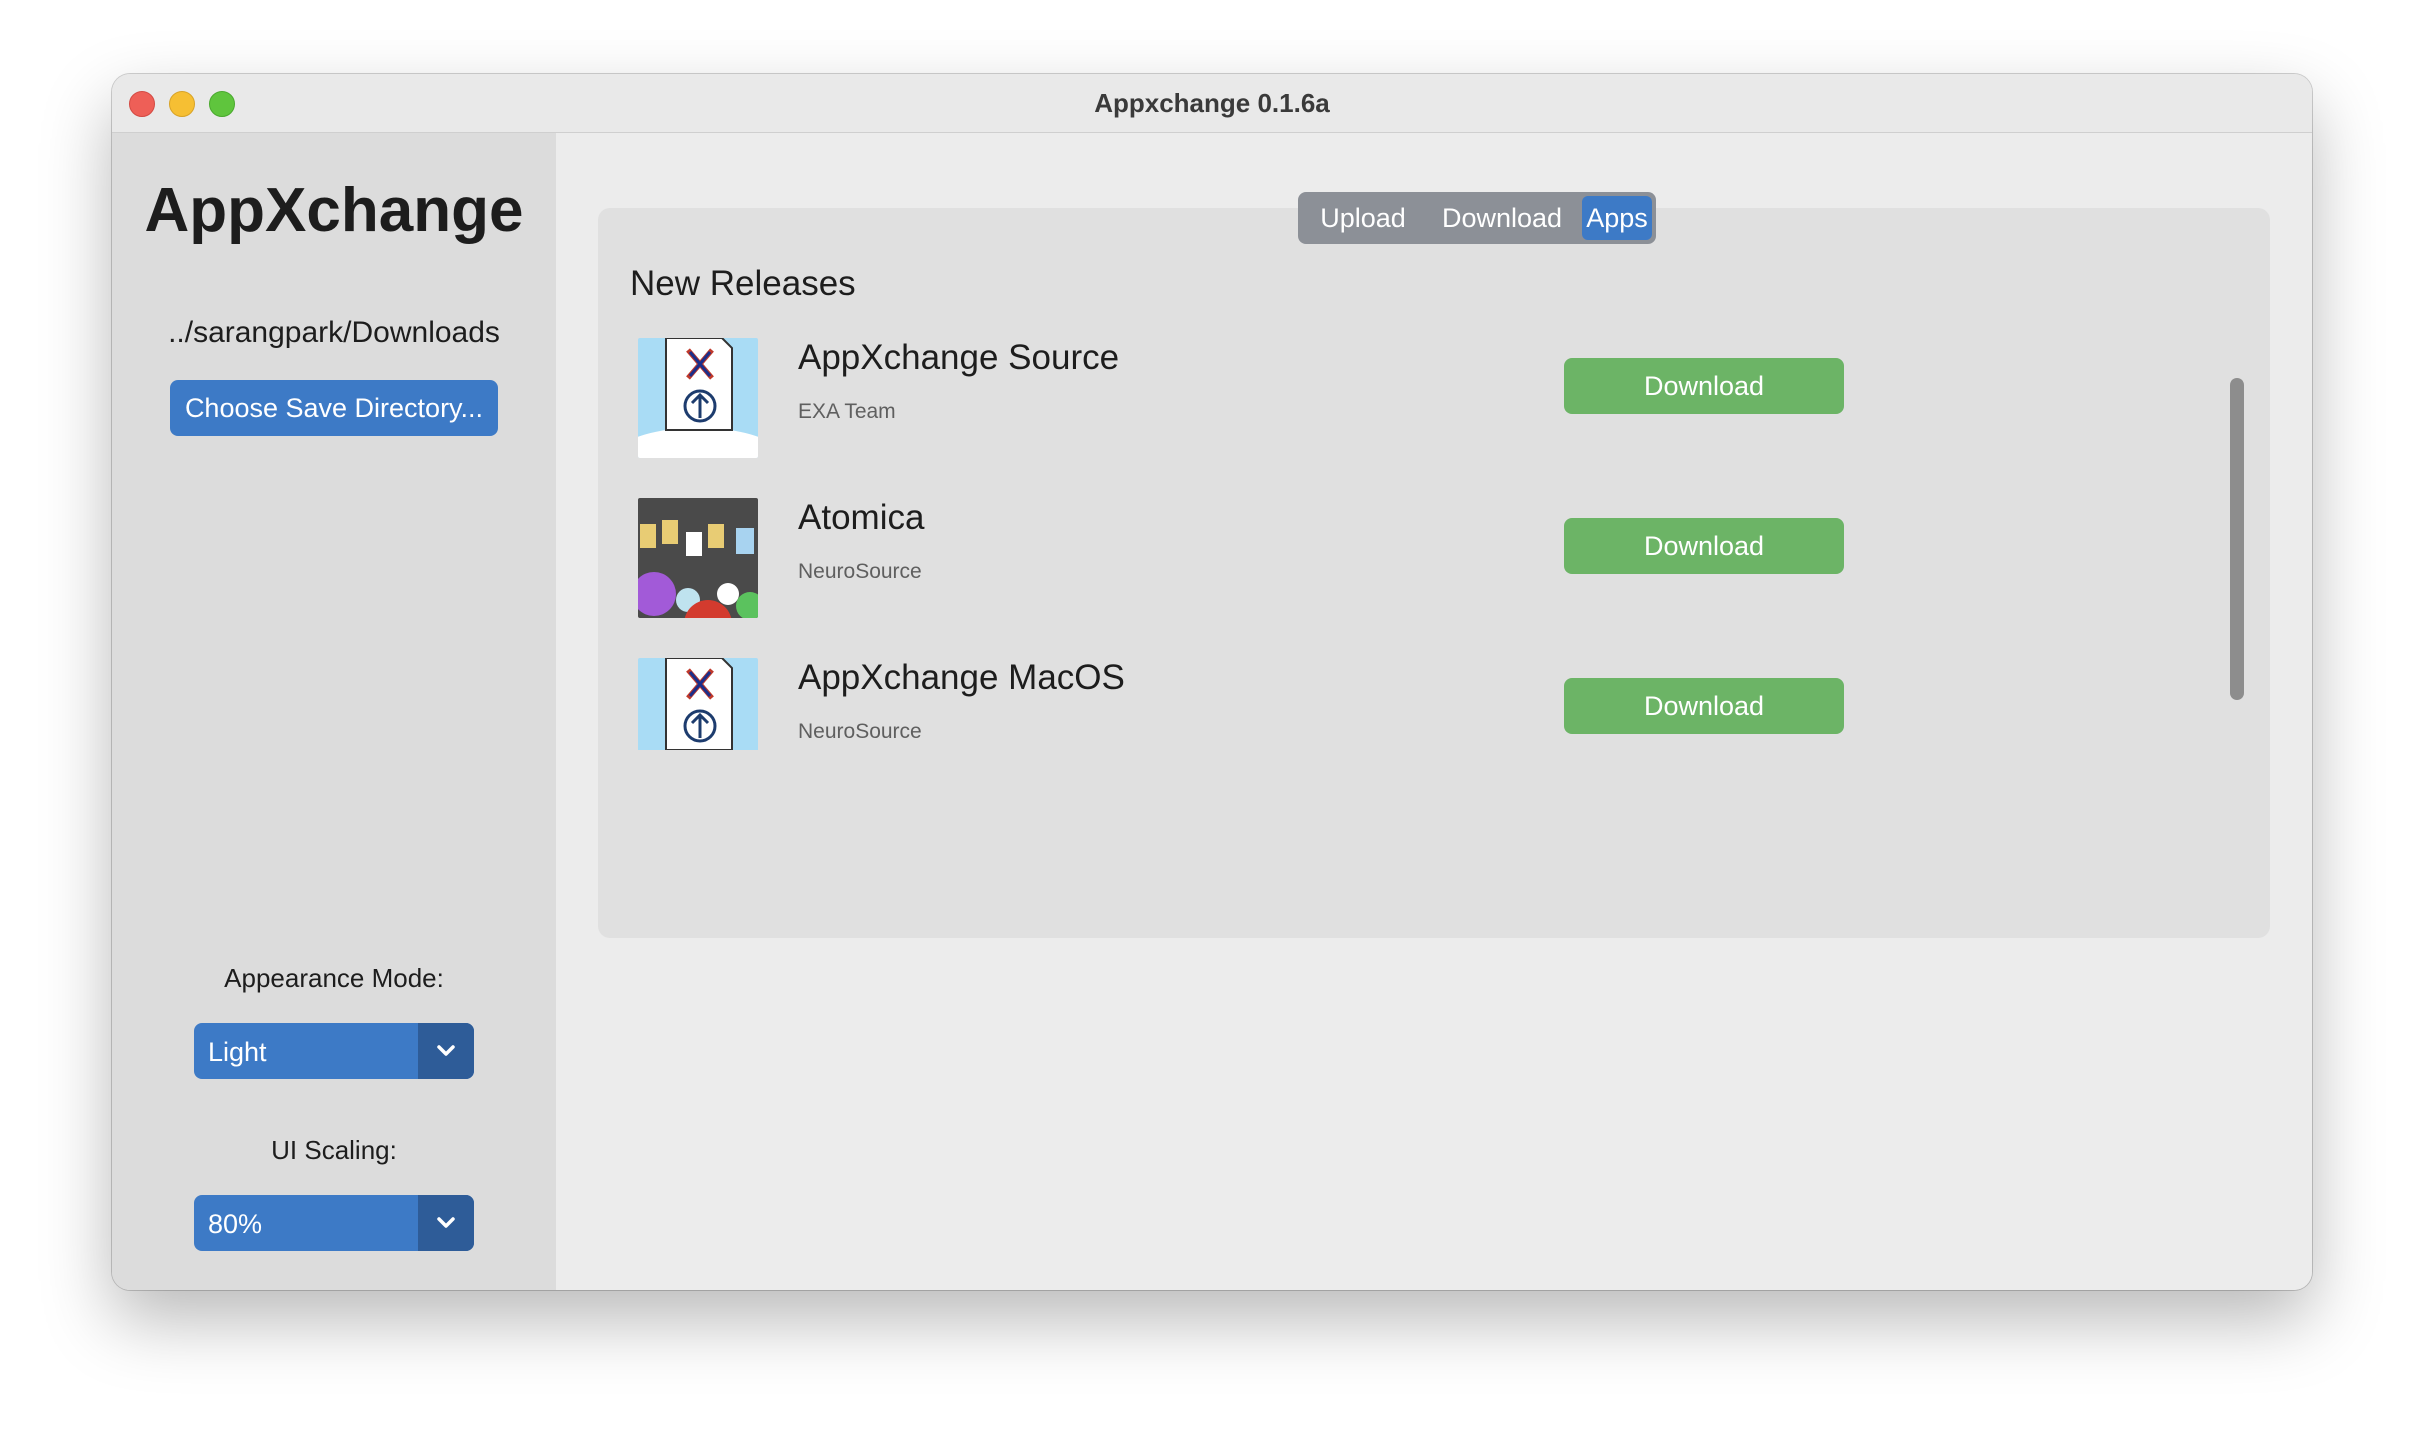  What do you see at coordinates (2237, 539) in the screenshot?
I see `vertical-scrollbar` at bounding box center [2237, 539].